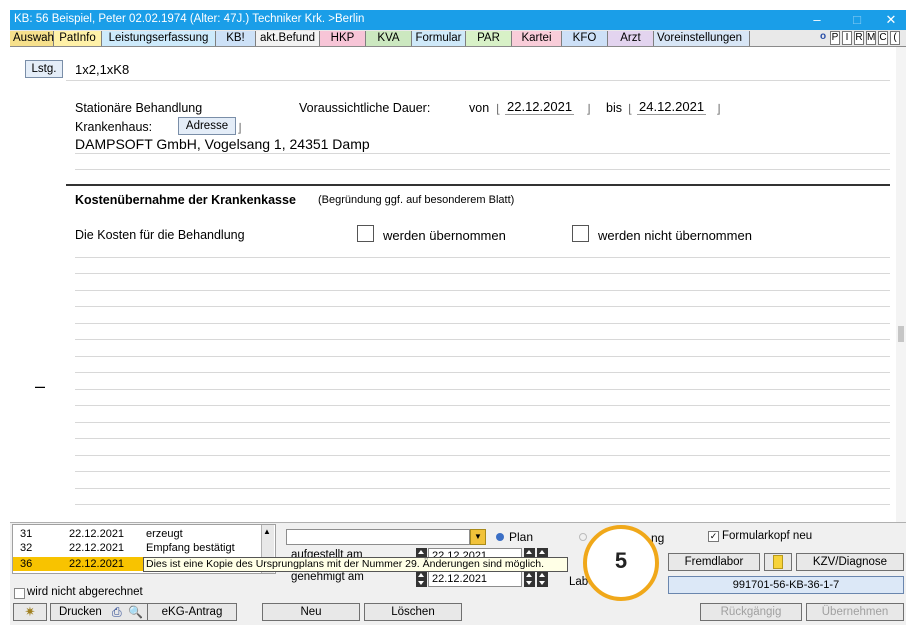 The image size is (906, 625). I want to click on radio-plan-label: Plan, so click(521, 537).